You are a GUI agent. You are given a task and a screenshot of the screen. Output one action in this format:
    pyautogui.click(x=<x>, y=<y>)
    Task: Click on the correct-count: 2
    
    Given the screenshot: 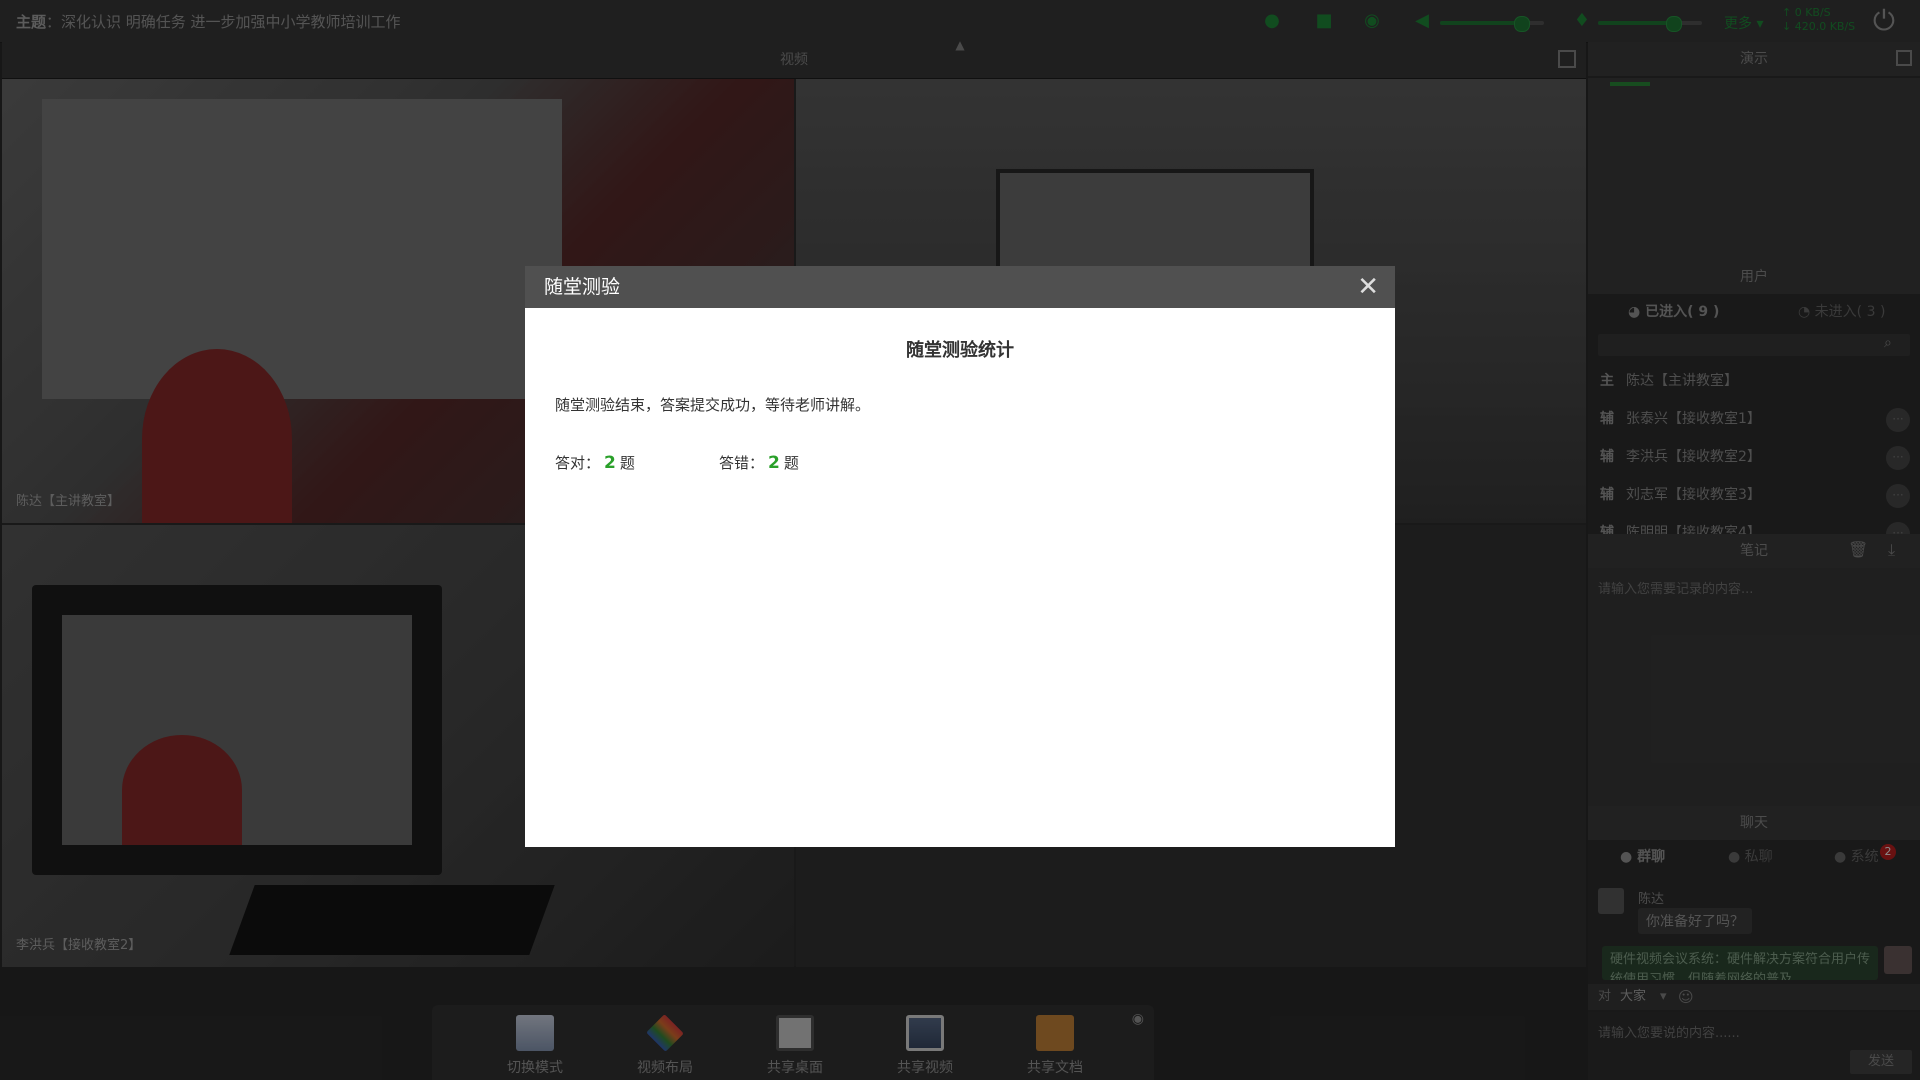 What is the action you would take?
    pyautogui.click(x=610, y=463)
    